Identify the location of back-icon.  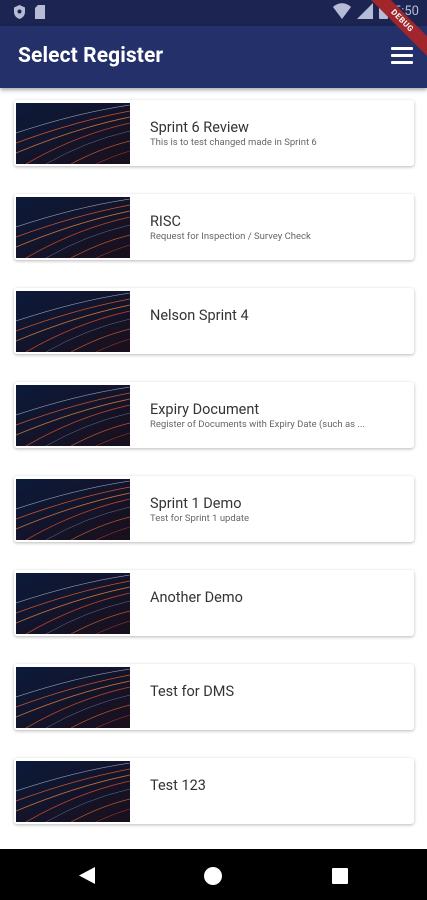
(87, 875).